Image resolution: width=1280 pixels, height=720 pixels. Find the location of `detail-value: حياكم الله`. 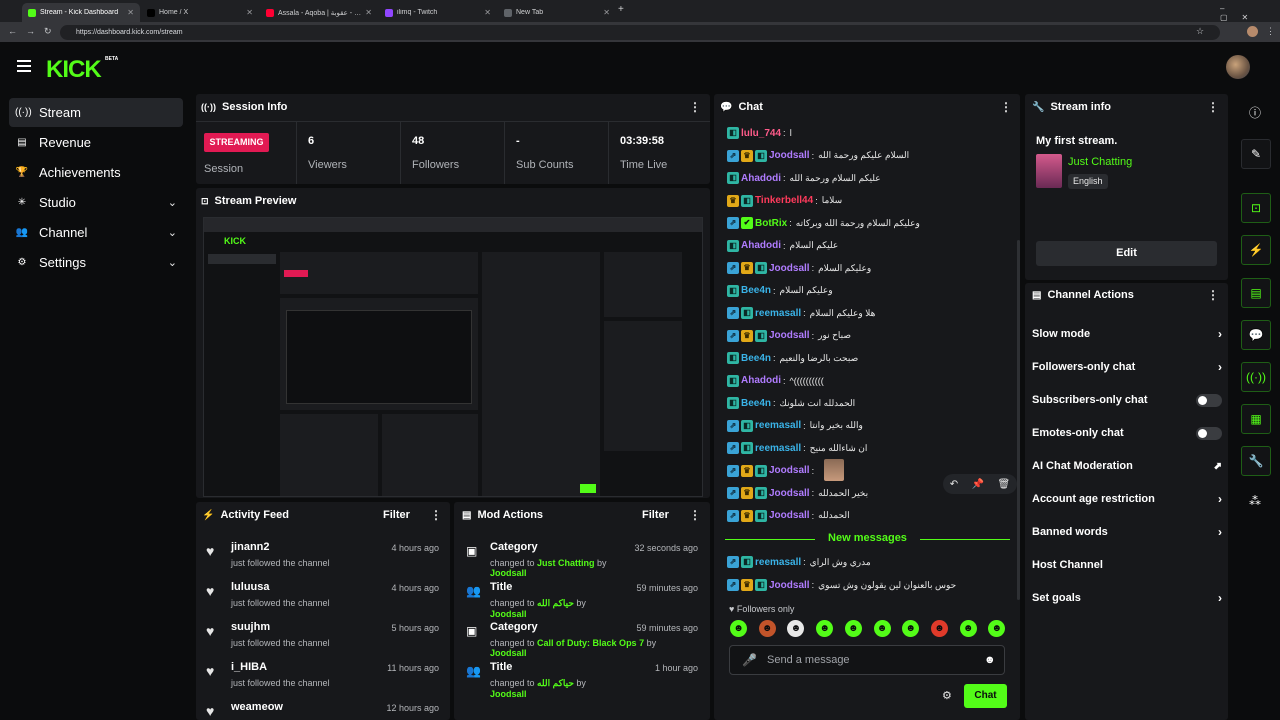

detail-value: حياكم الله is located at coordinates (555, 683).